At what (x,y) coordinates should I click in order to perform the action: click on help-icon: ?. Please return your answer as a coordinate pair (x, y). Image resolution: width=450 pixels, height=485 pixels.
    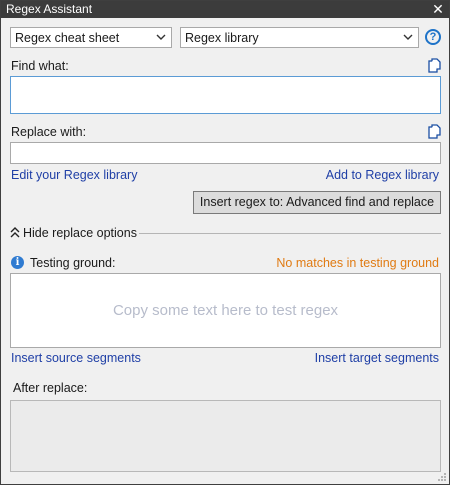
    Looking at the image, I should click on (433, 37).